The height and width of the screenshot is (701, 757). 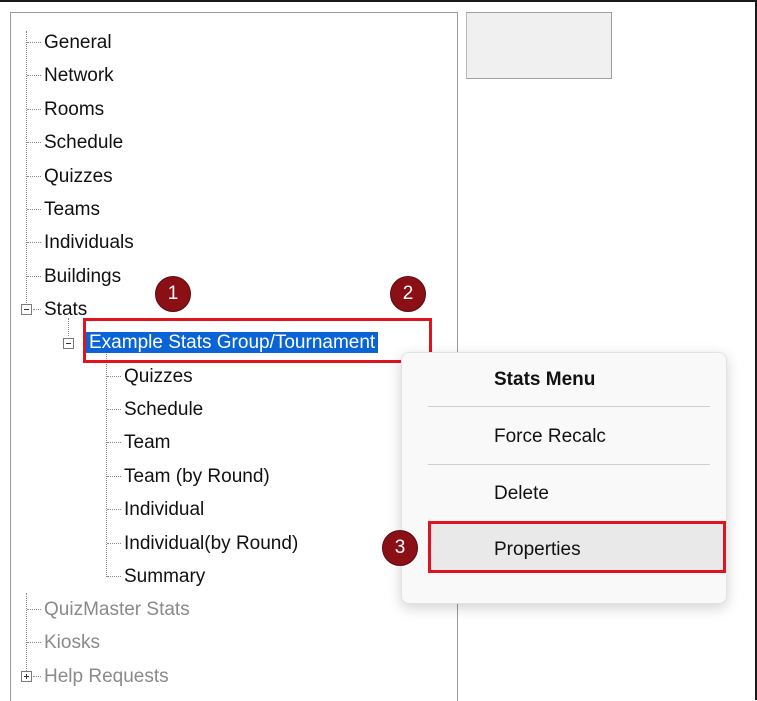 I want to click on tree-item-quizmaster-stats: QuizMaster Stats, so click(x=117, y=610).